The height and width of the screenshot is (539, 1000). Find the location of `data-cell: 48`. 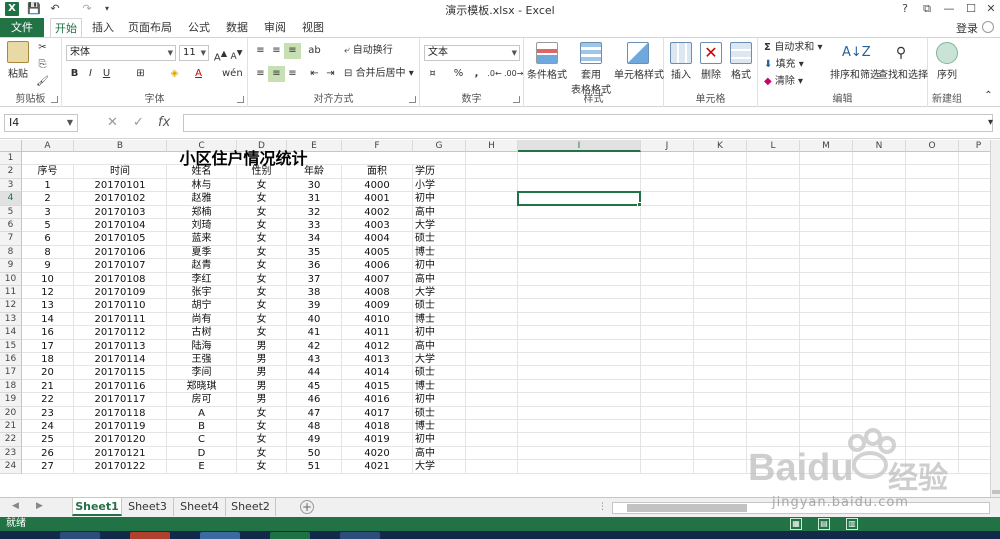

data-cell: 48 is located at coordinates (314, 427).